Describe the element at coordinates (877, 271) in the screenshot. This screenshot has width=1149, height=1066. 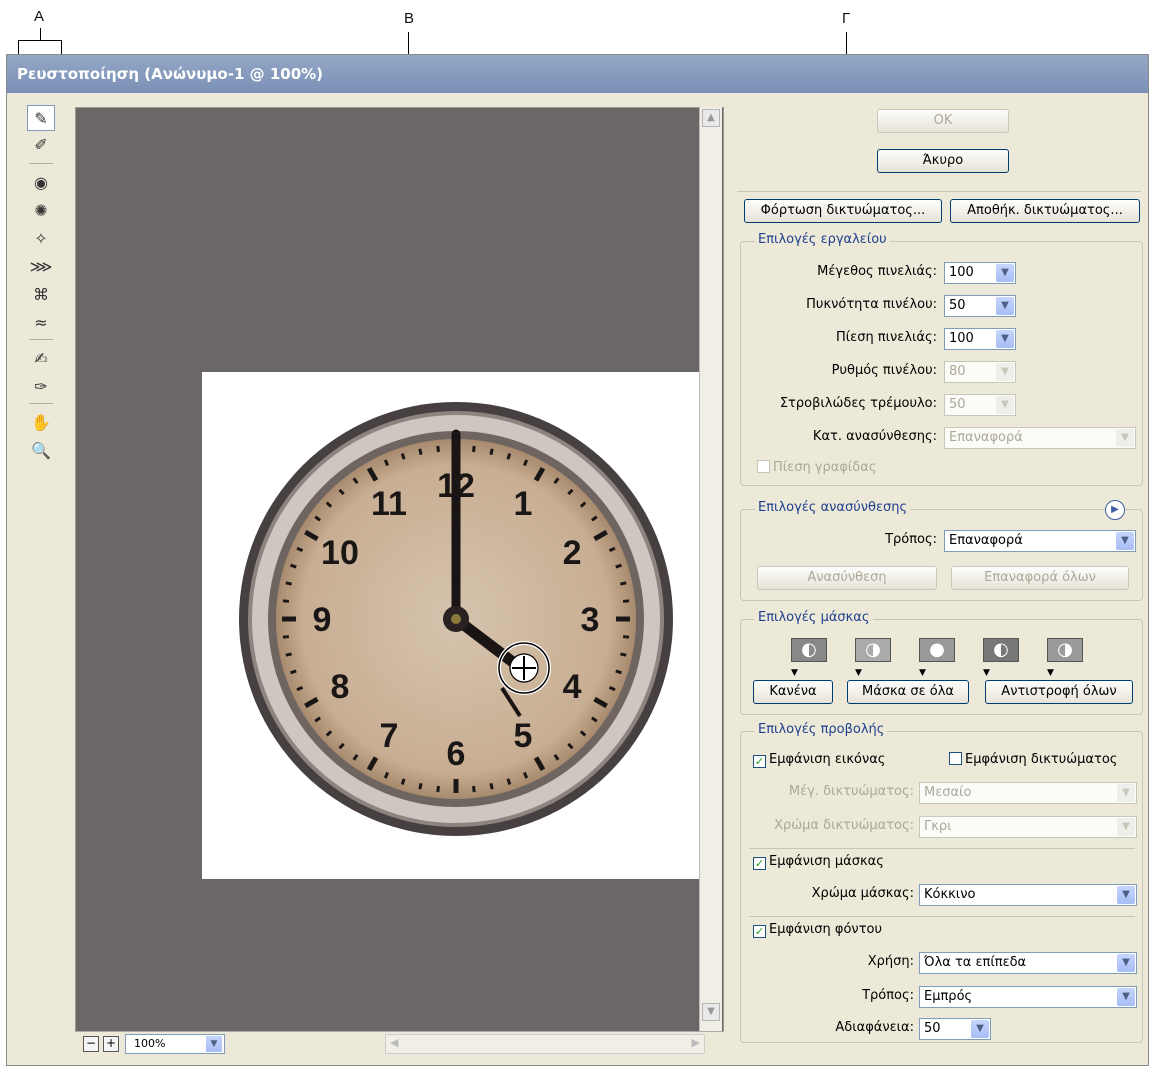
I see `brush-size-label: Μέγεθος πινελιάς:` at that location.